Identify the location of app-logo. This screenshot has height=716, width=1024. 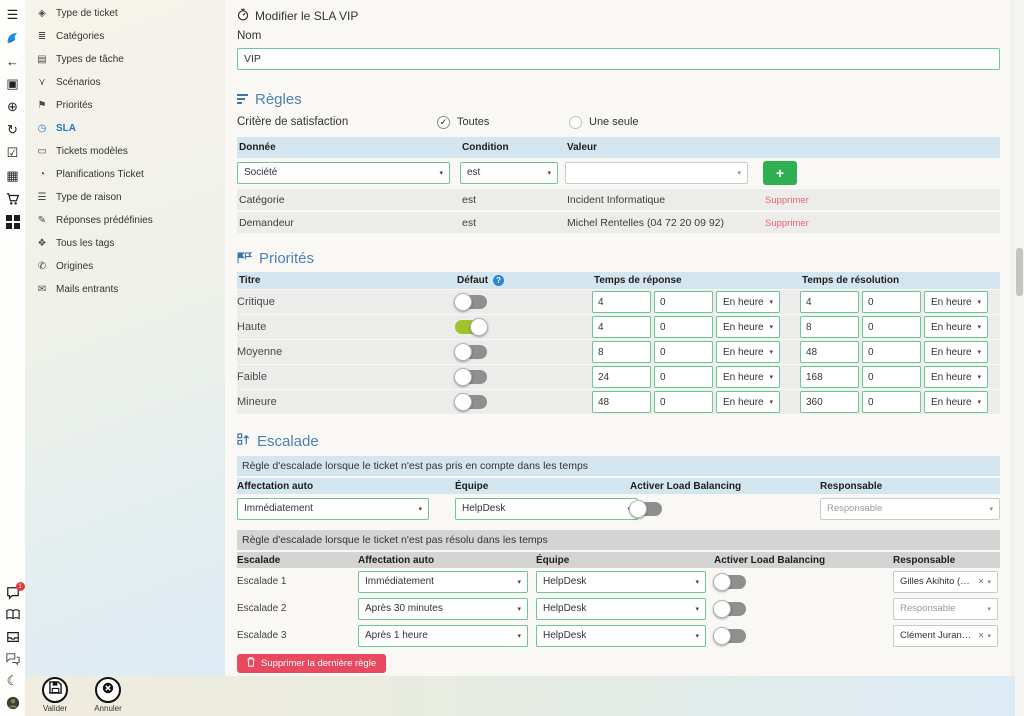
(13, 38).